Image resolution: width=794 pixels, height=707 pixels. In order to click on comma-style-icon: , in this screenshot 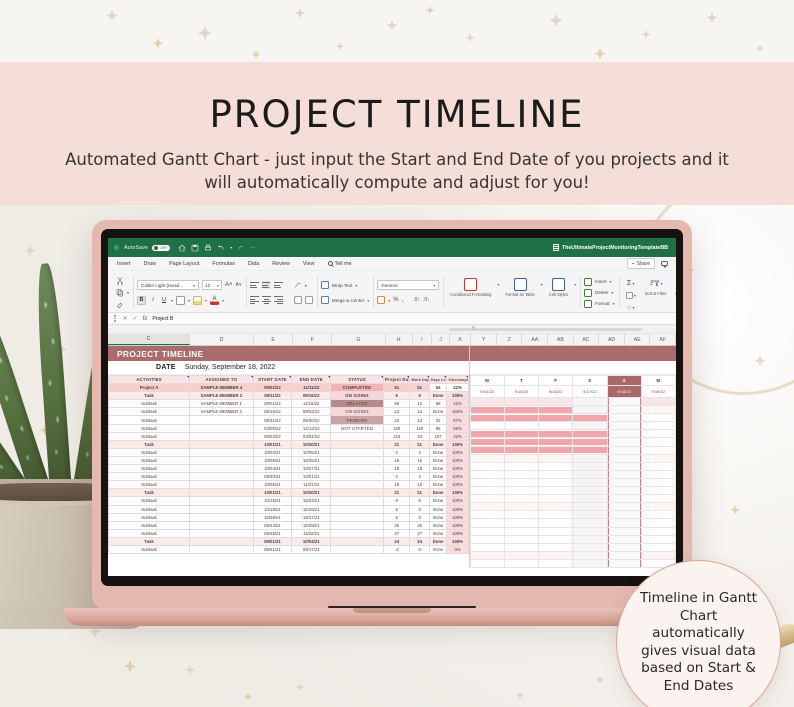, I will do `click(403, 300)`.